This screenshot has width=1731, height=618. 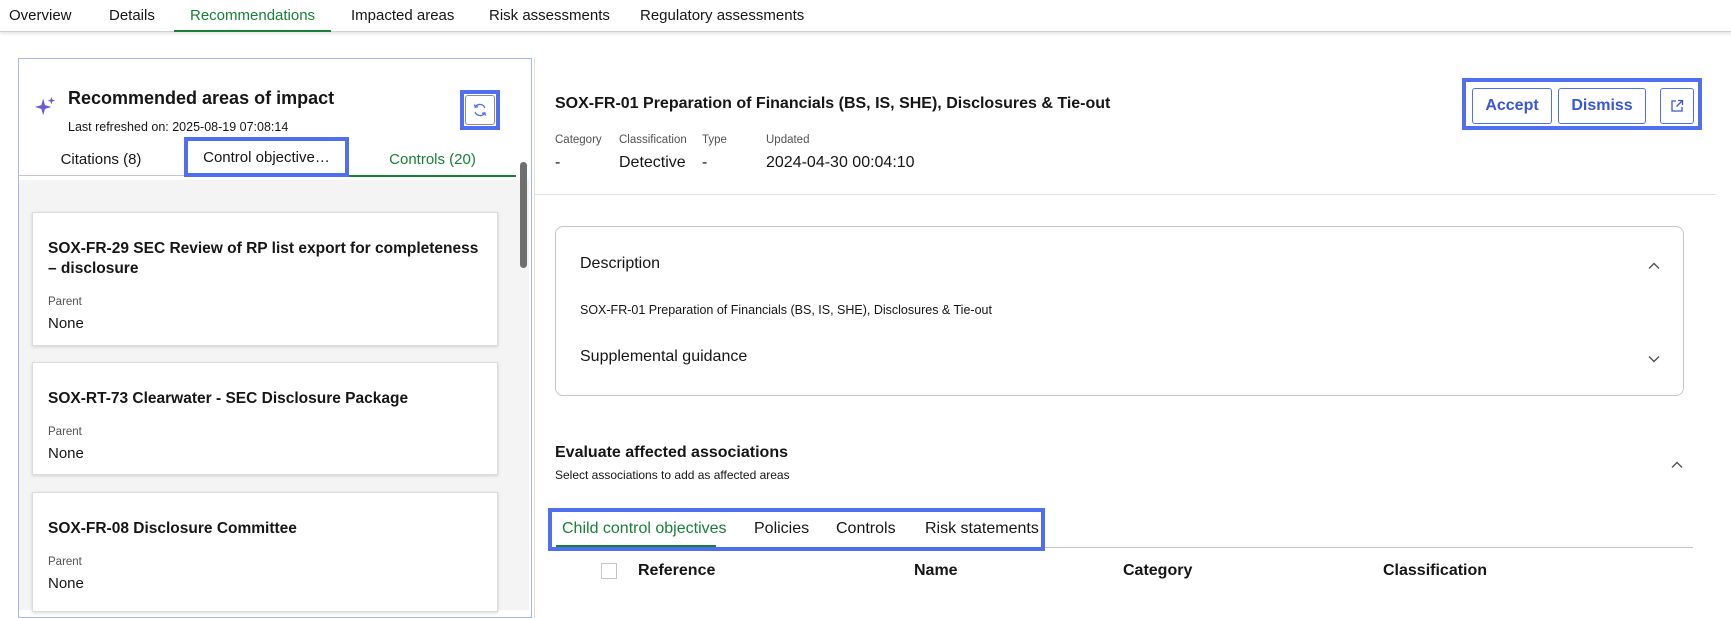 I want to click on scrollbar, so click(x=523, y=215).